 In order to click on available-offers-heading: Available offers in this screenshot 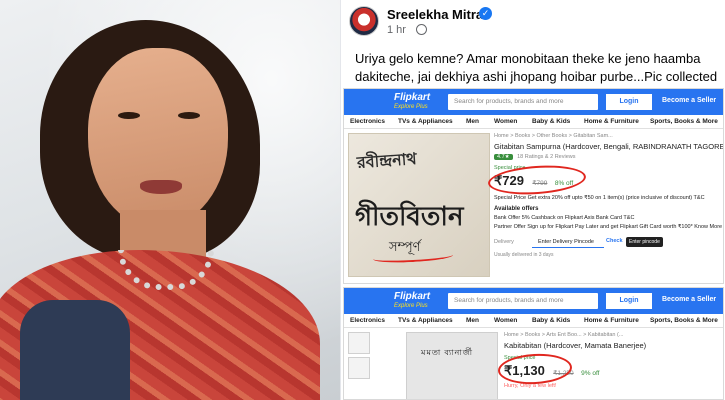, I will do `click(516, 209)`.